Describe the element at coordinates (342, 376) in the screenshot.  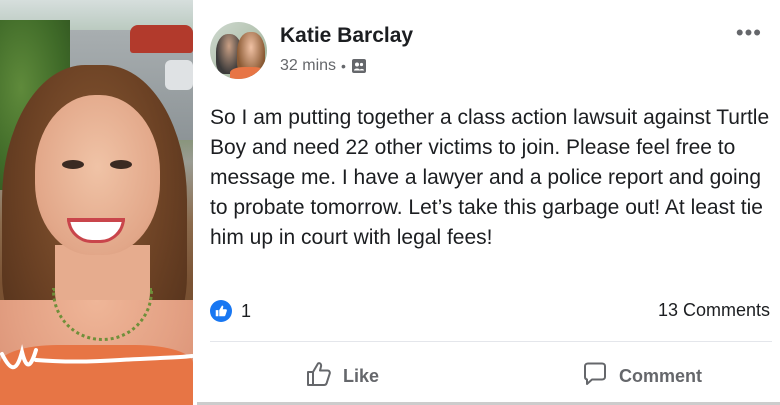
I see `like-button: Like` at that location.